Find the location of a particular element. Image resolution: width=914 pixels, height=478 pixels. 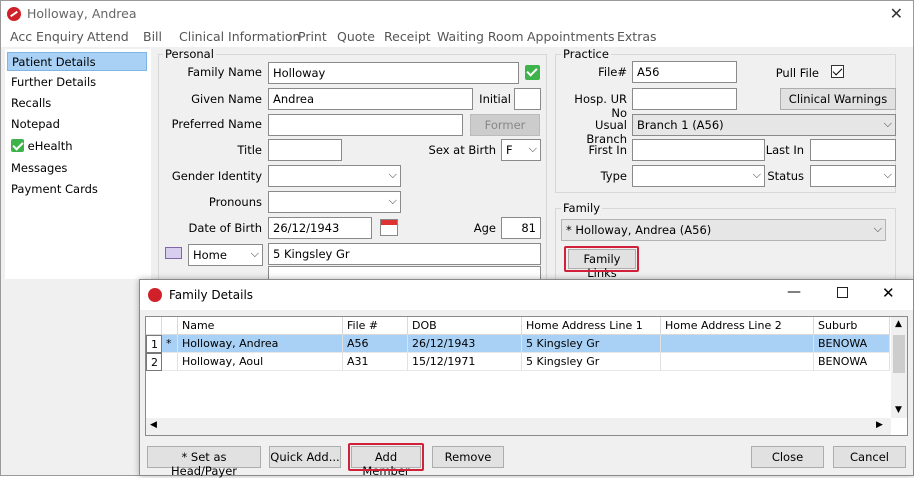

sidebar-item-messages: Messages is located at coordinates (77, 168).